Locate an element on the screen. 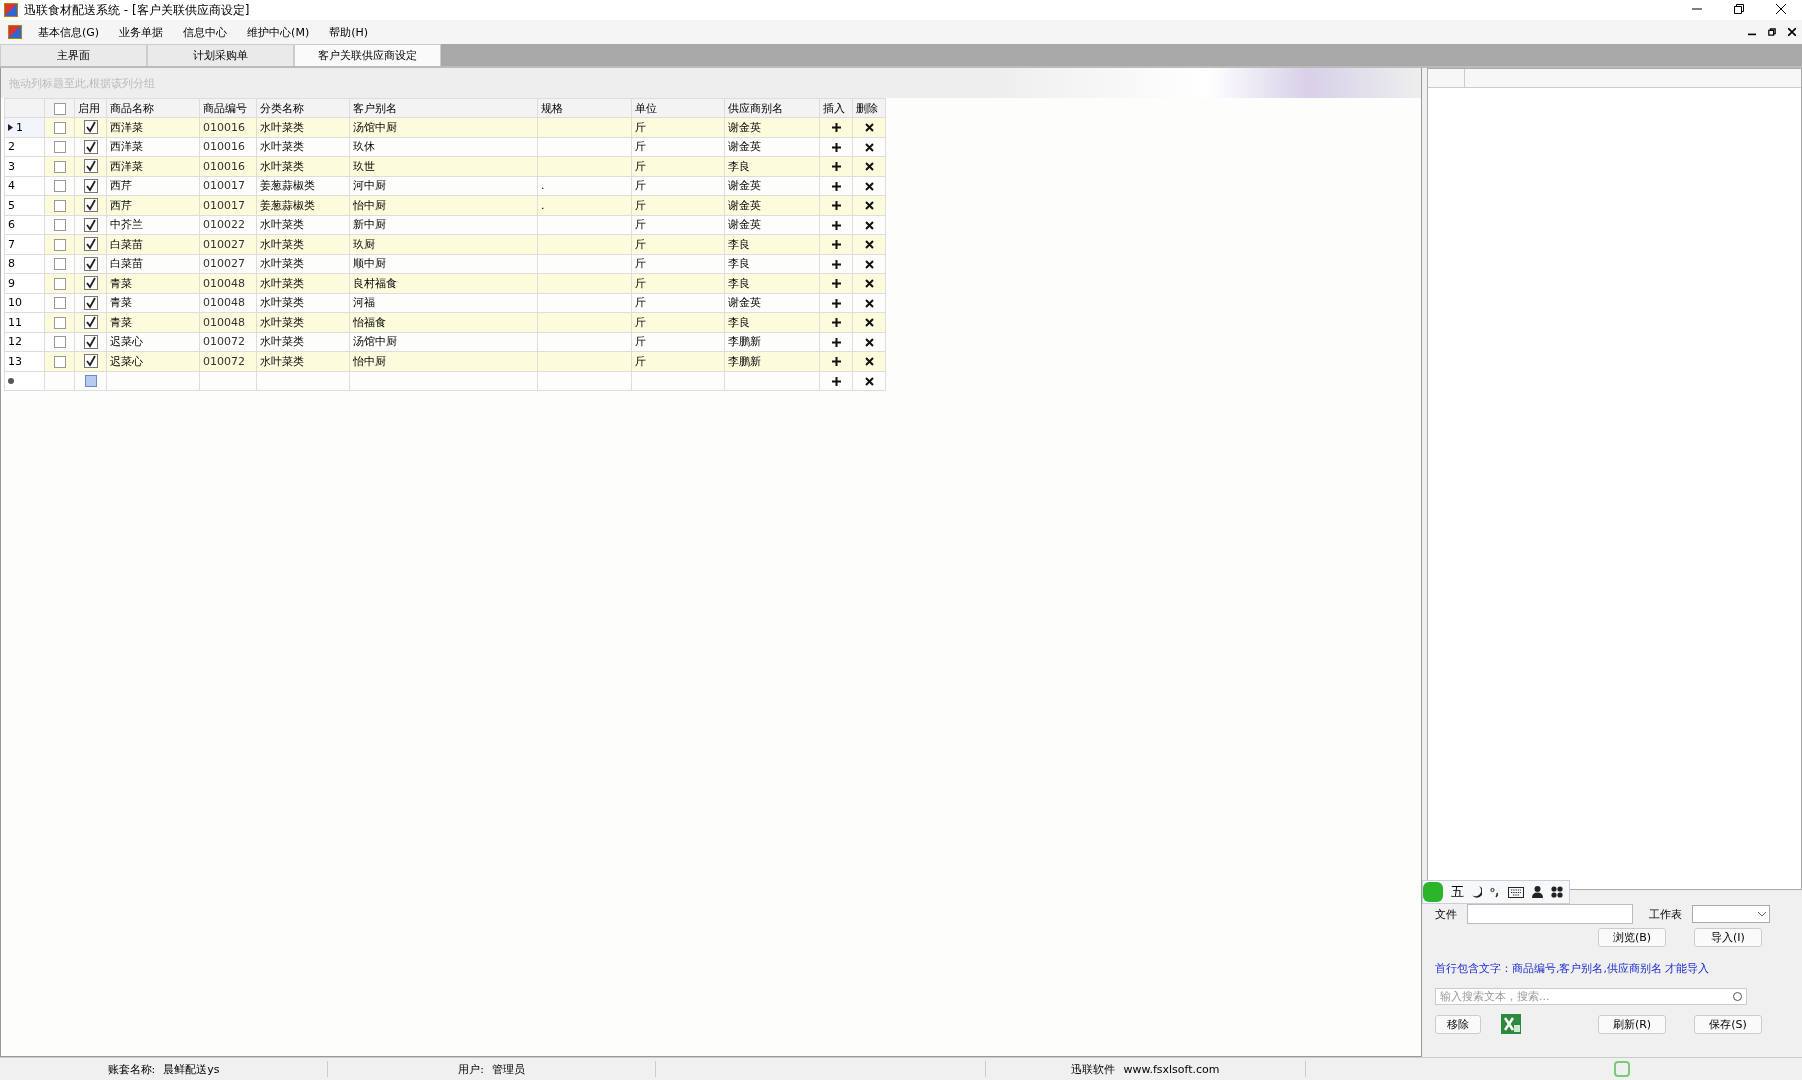 This screenshot has width=1802, height=1080. select-all-checkbox is located at coordinates (59, 108).